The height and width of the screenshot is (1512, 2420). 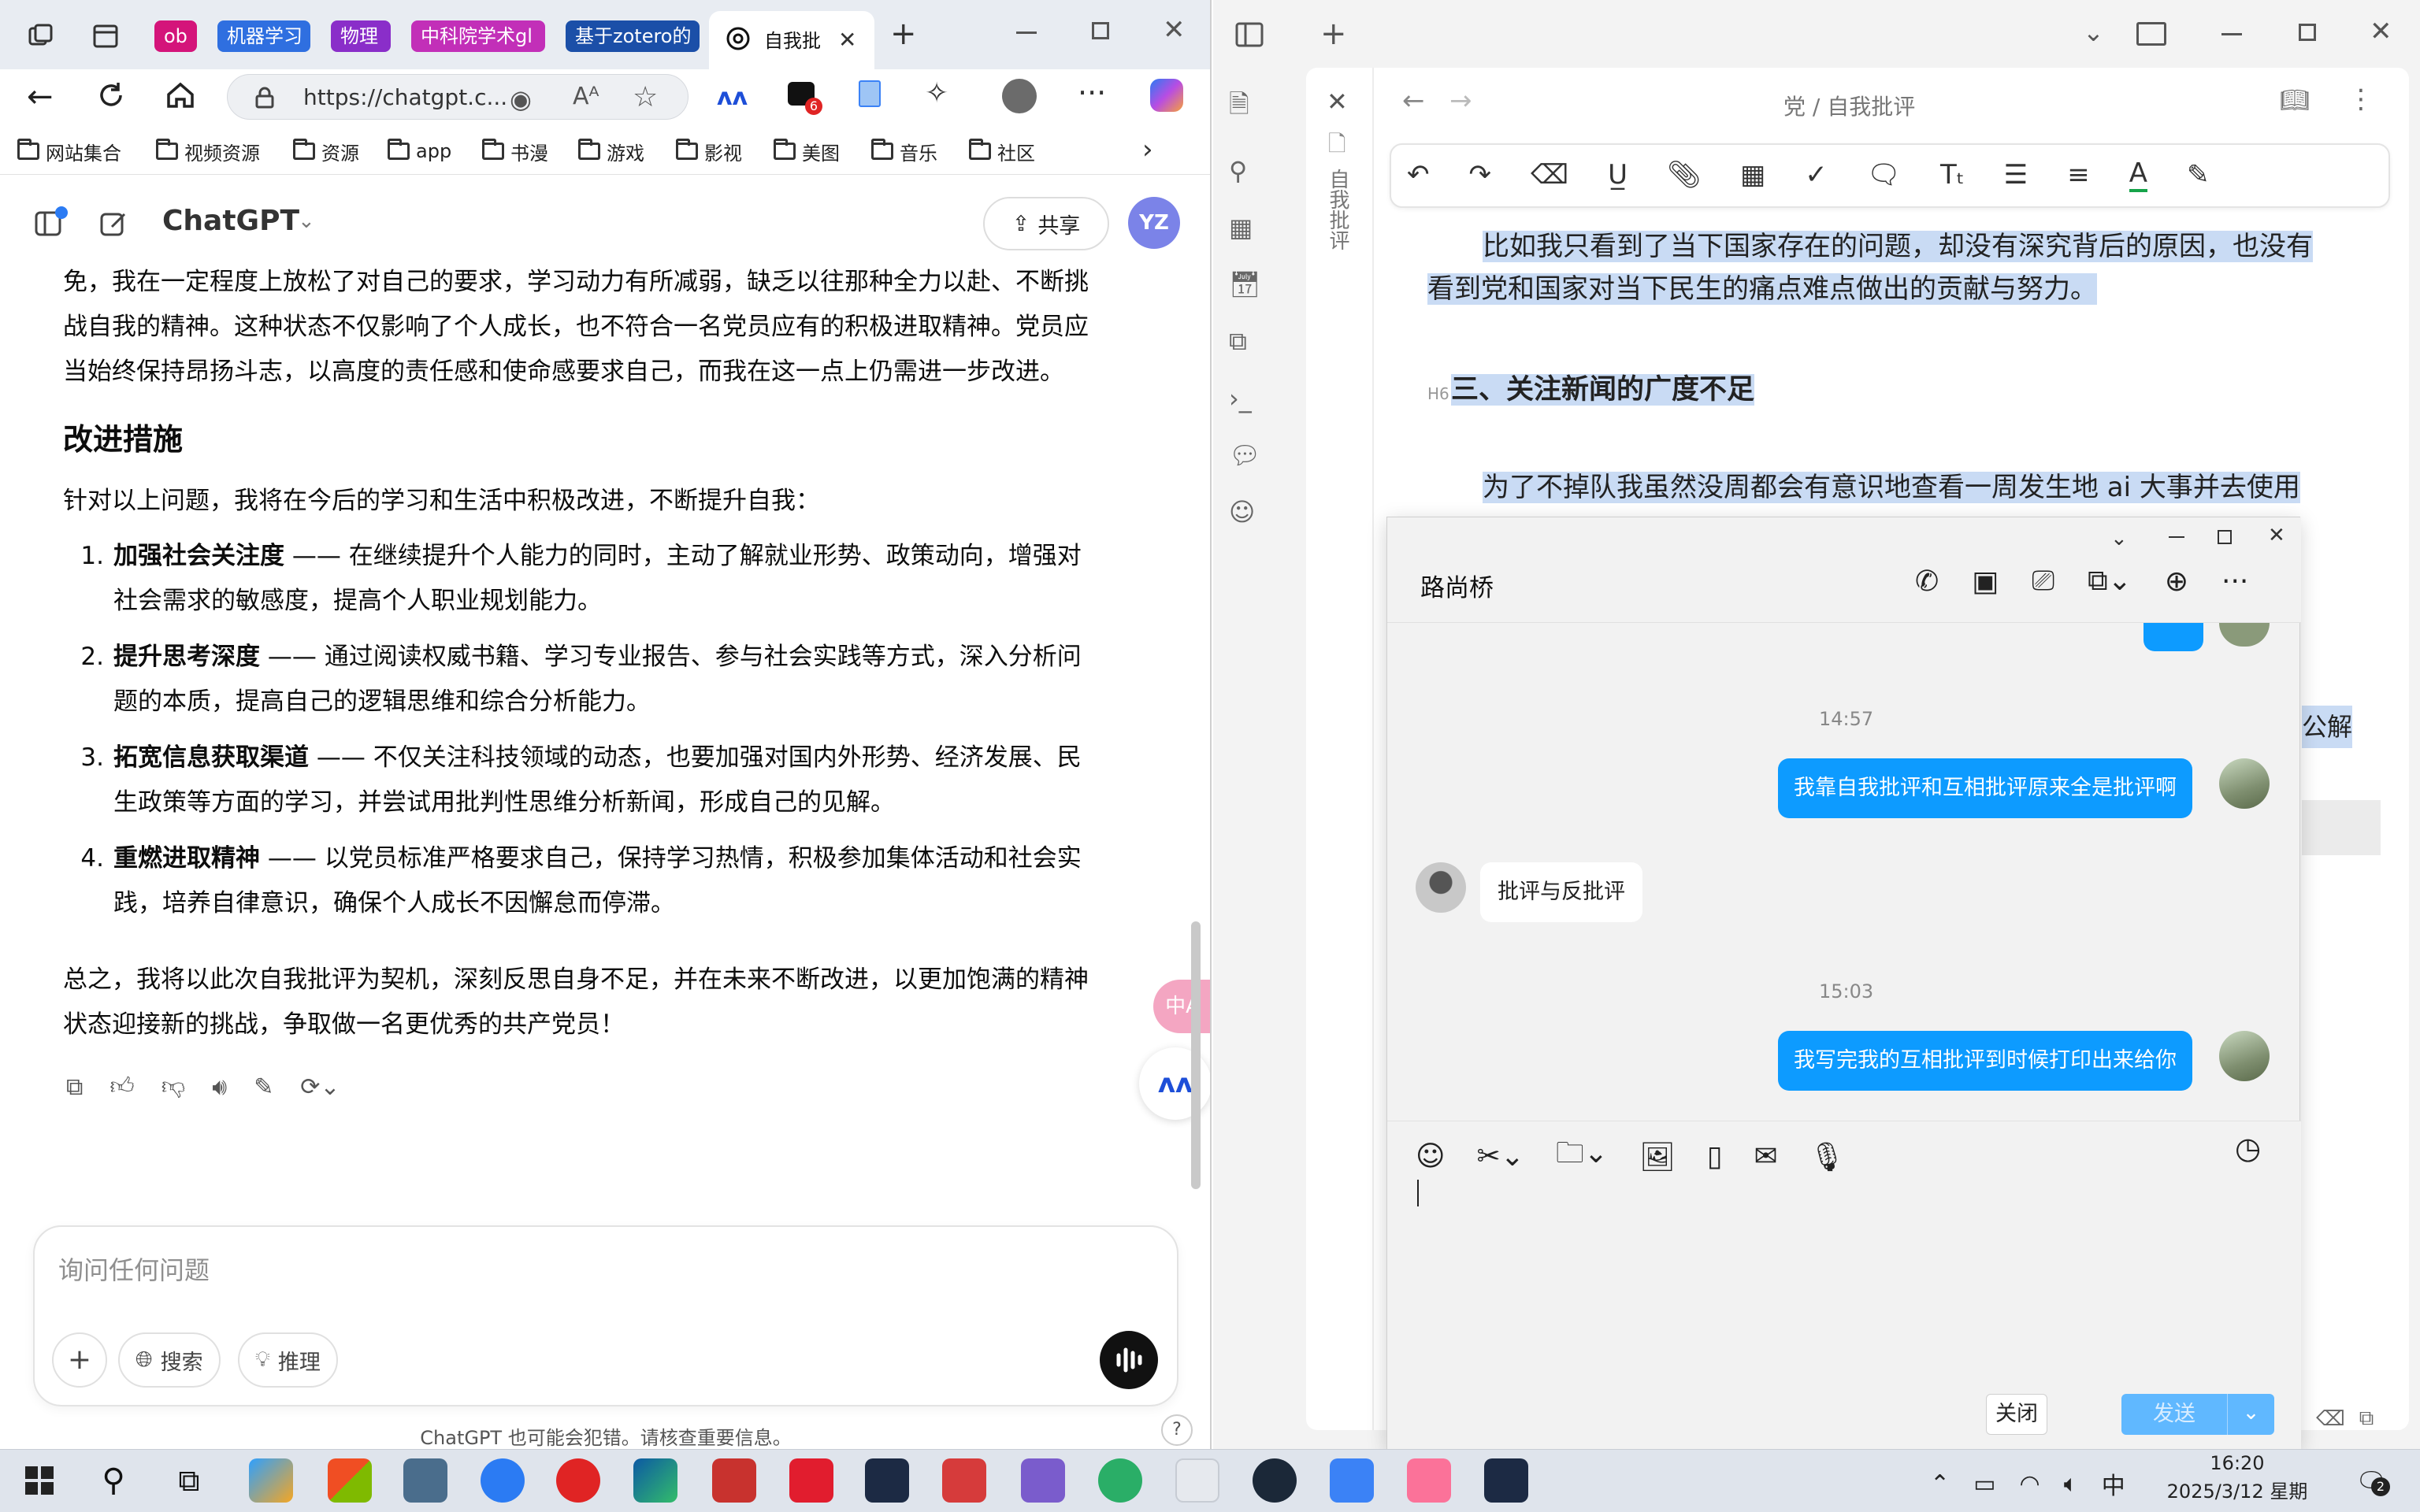 What do you see at coordinates (2176, 581) in the screenshot?
I see `add-member-icon: ⊕` at bounding box center [2176, 581].